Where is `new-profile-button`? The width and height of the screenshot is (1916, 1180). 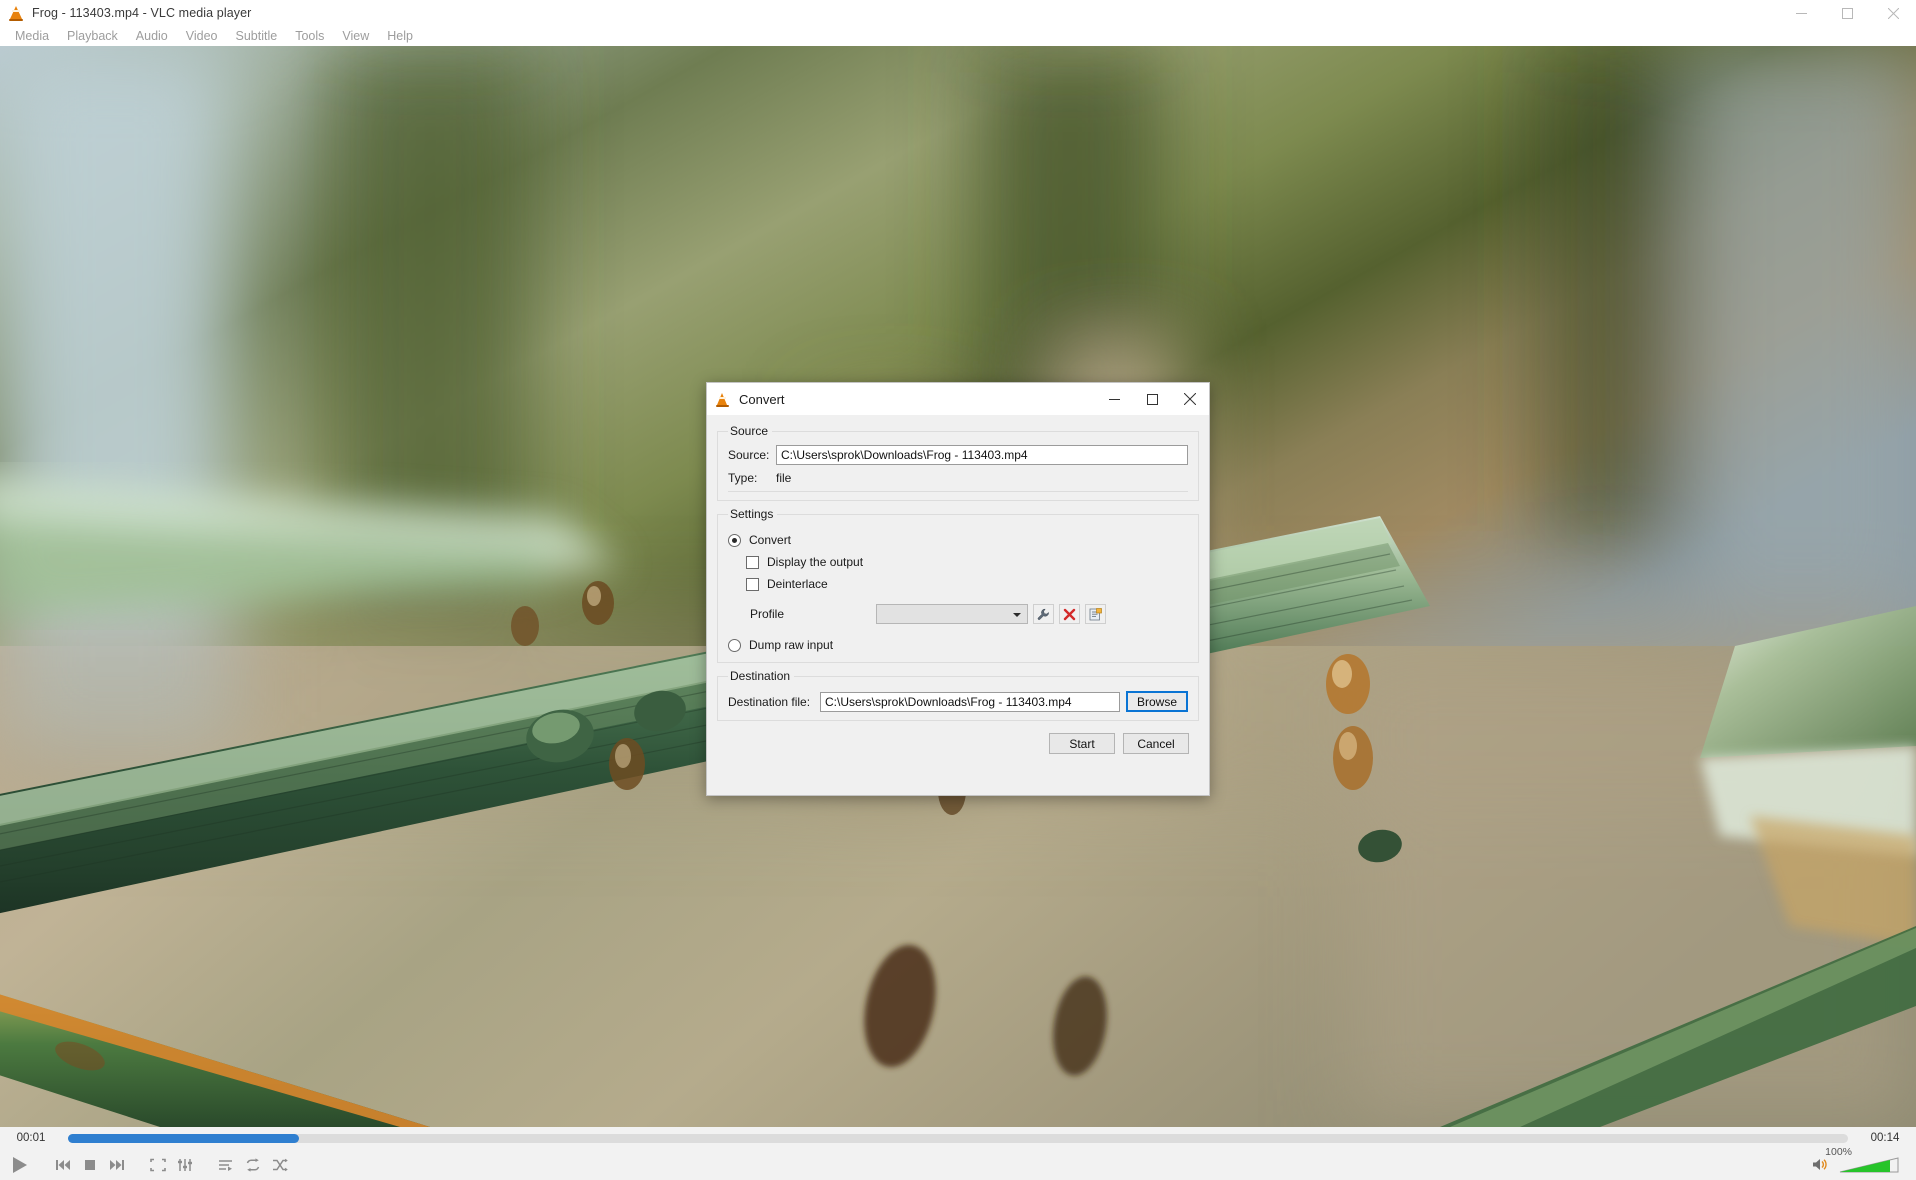 new-profile-button is located at coordinates (1095, 614).